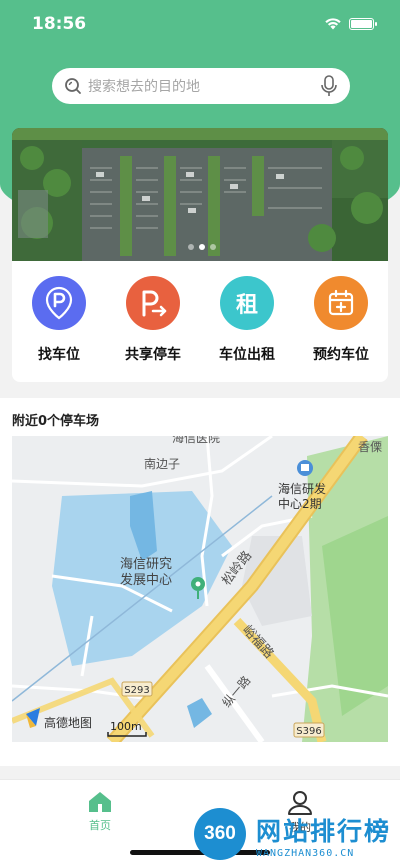 The height and width of the screenshot is (866, 400). I want to click on tab-label-home: 首页, so click(100, 825).